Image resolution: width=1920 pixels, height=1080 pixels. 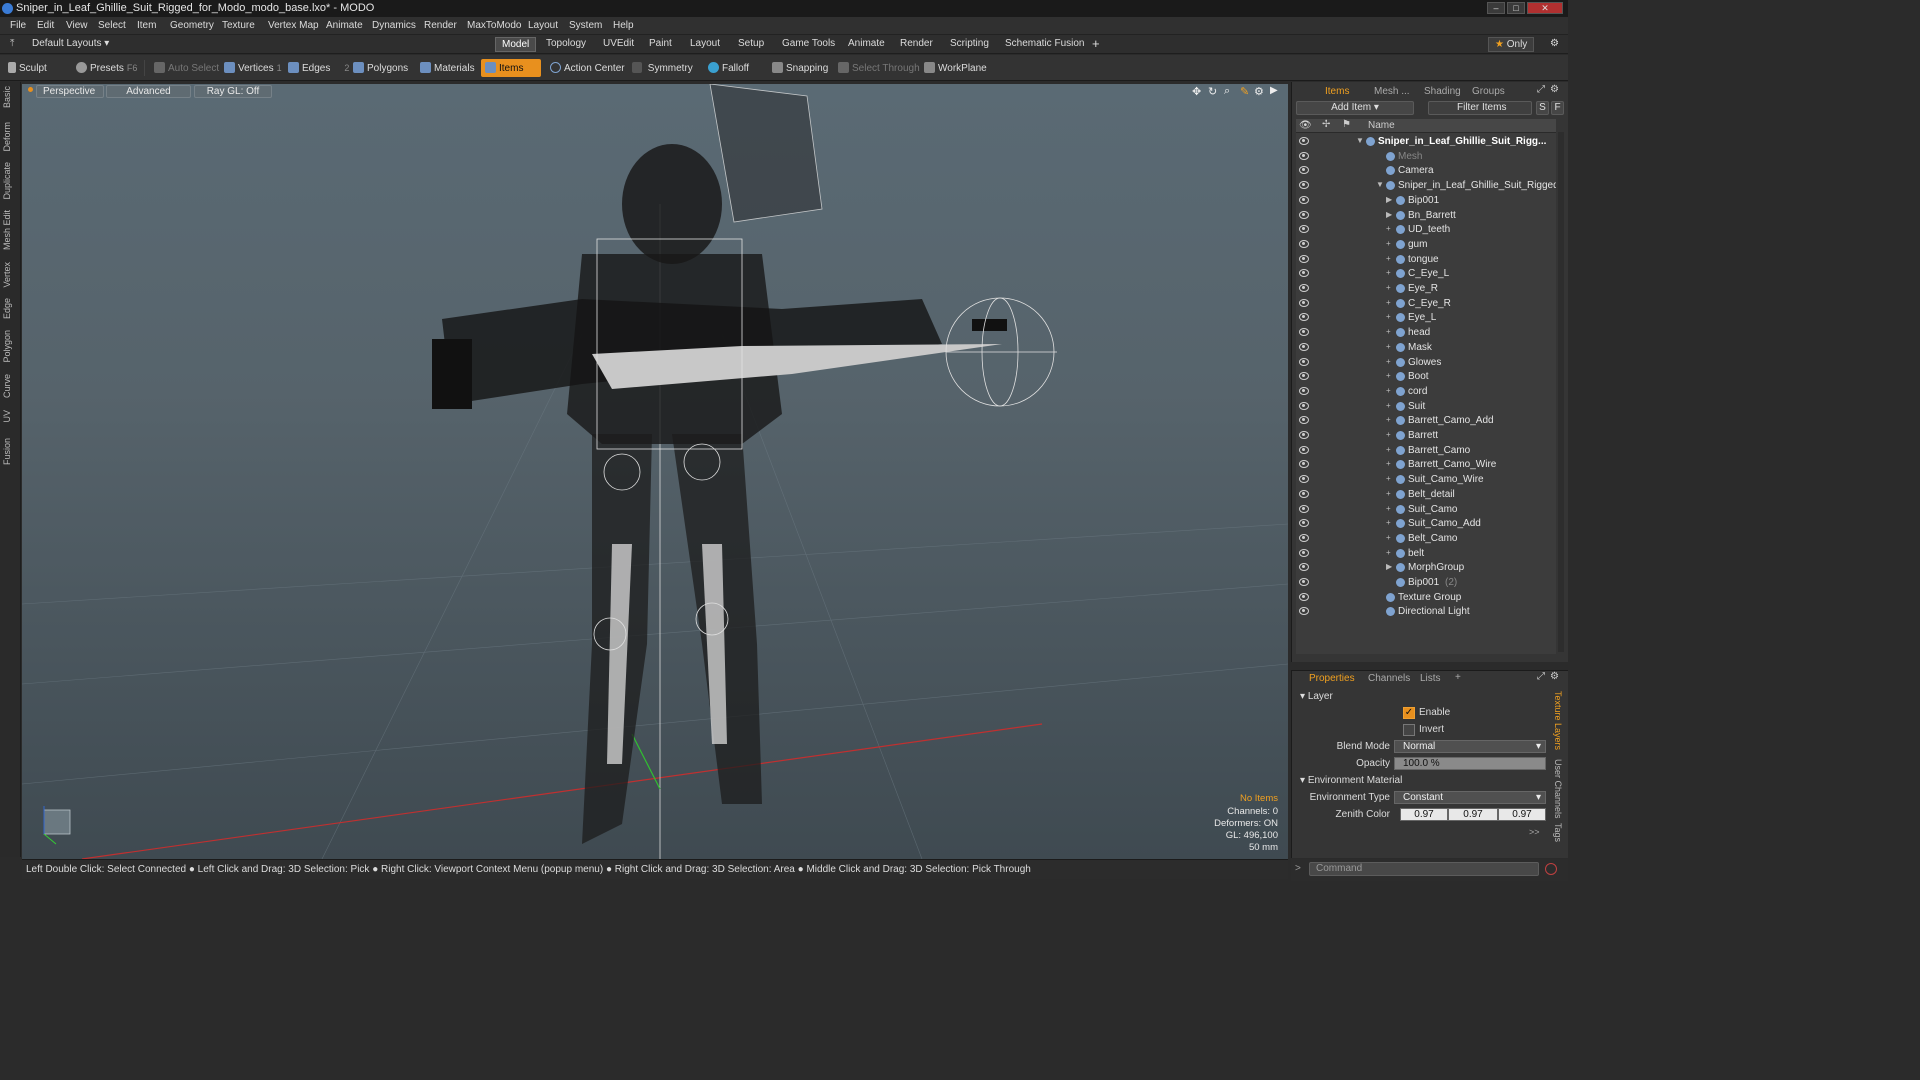 I want to click on side-tab-user-channels: User Channels, so click(x=1558, y=789).